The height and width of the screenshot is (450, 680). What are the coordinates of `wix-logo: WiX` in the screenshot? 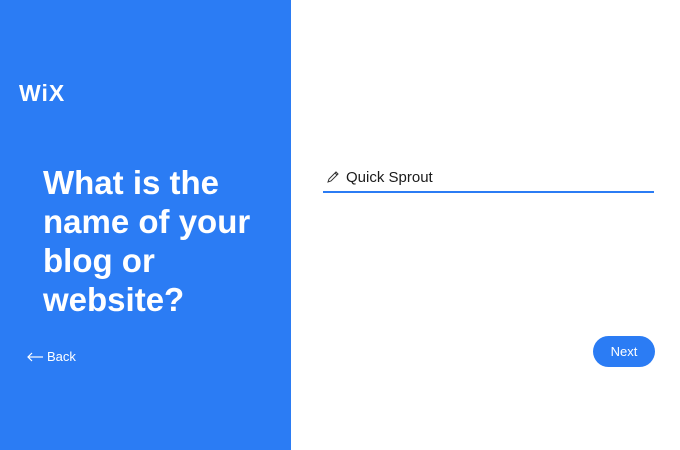 It's located at (42, 93).